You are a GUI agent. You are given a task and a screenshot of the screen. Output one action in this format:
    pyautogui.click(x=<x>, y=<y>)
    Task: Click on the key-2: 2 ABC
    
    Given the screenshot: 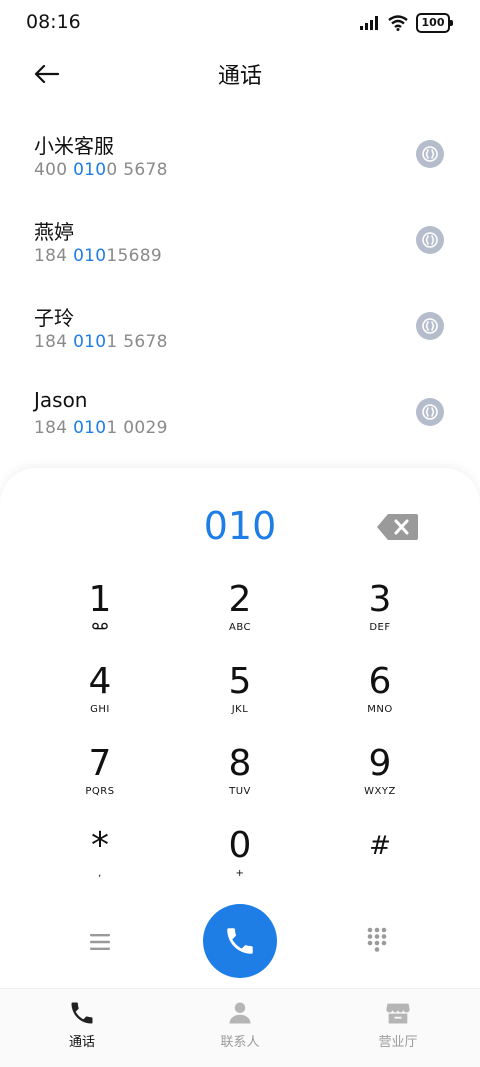 What is the action you would take?
    pyautogui.click(x=240, y=612)
    